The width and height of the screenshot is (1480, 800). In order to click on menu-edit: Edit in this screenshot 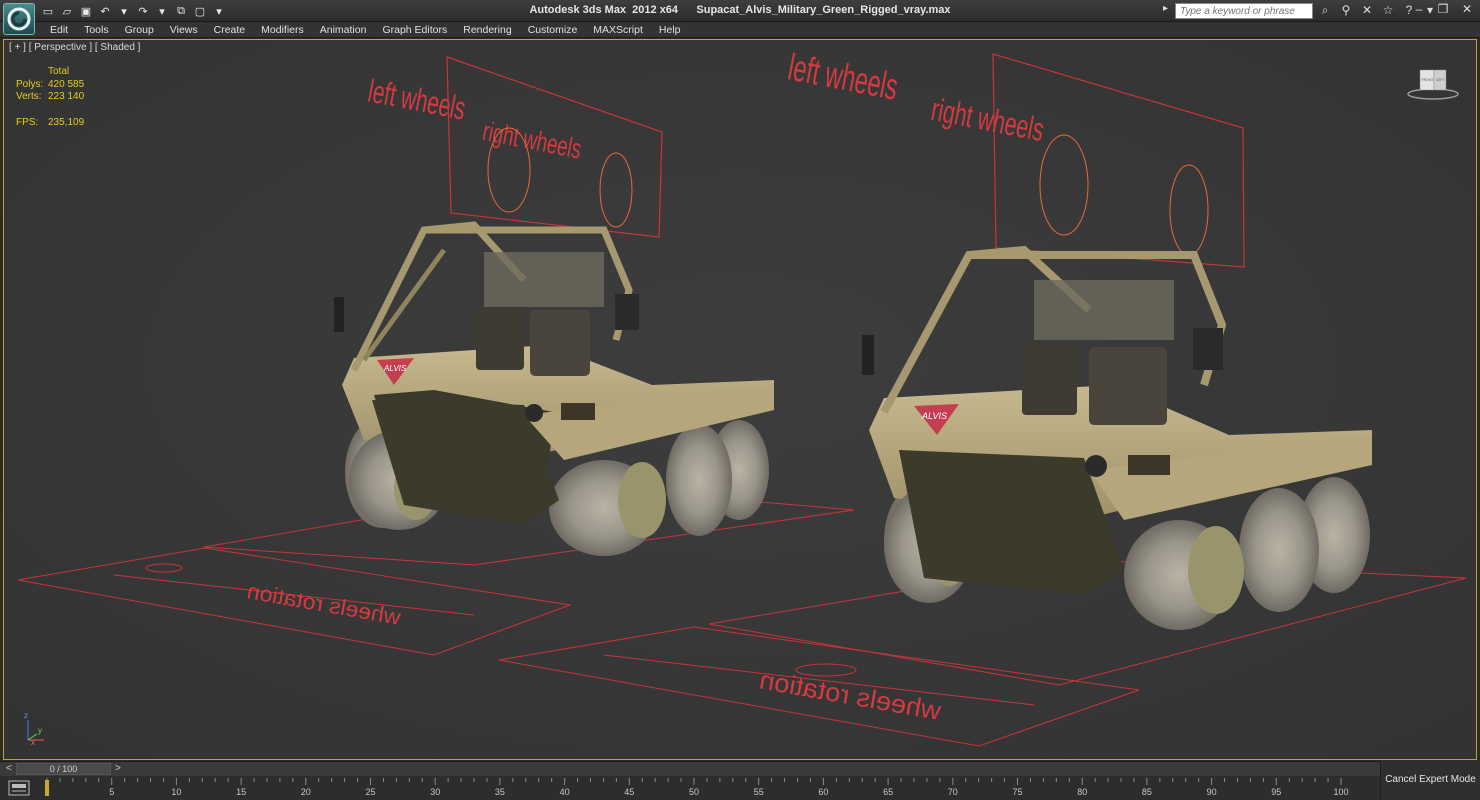, I will do `click(59, 30)`.